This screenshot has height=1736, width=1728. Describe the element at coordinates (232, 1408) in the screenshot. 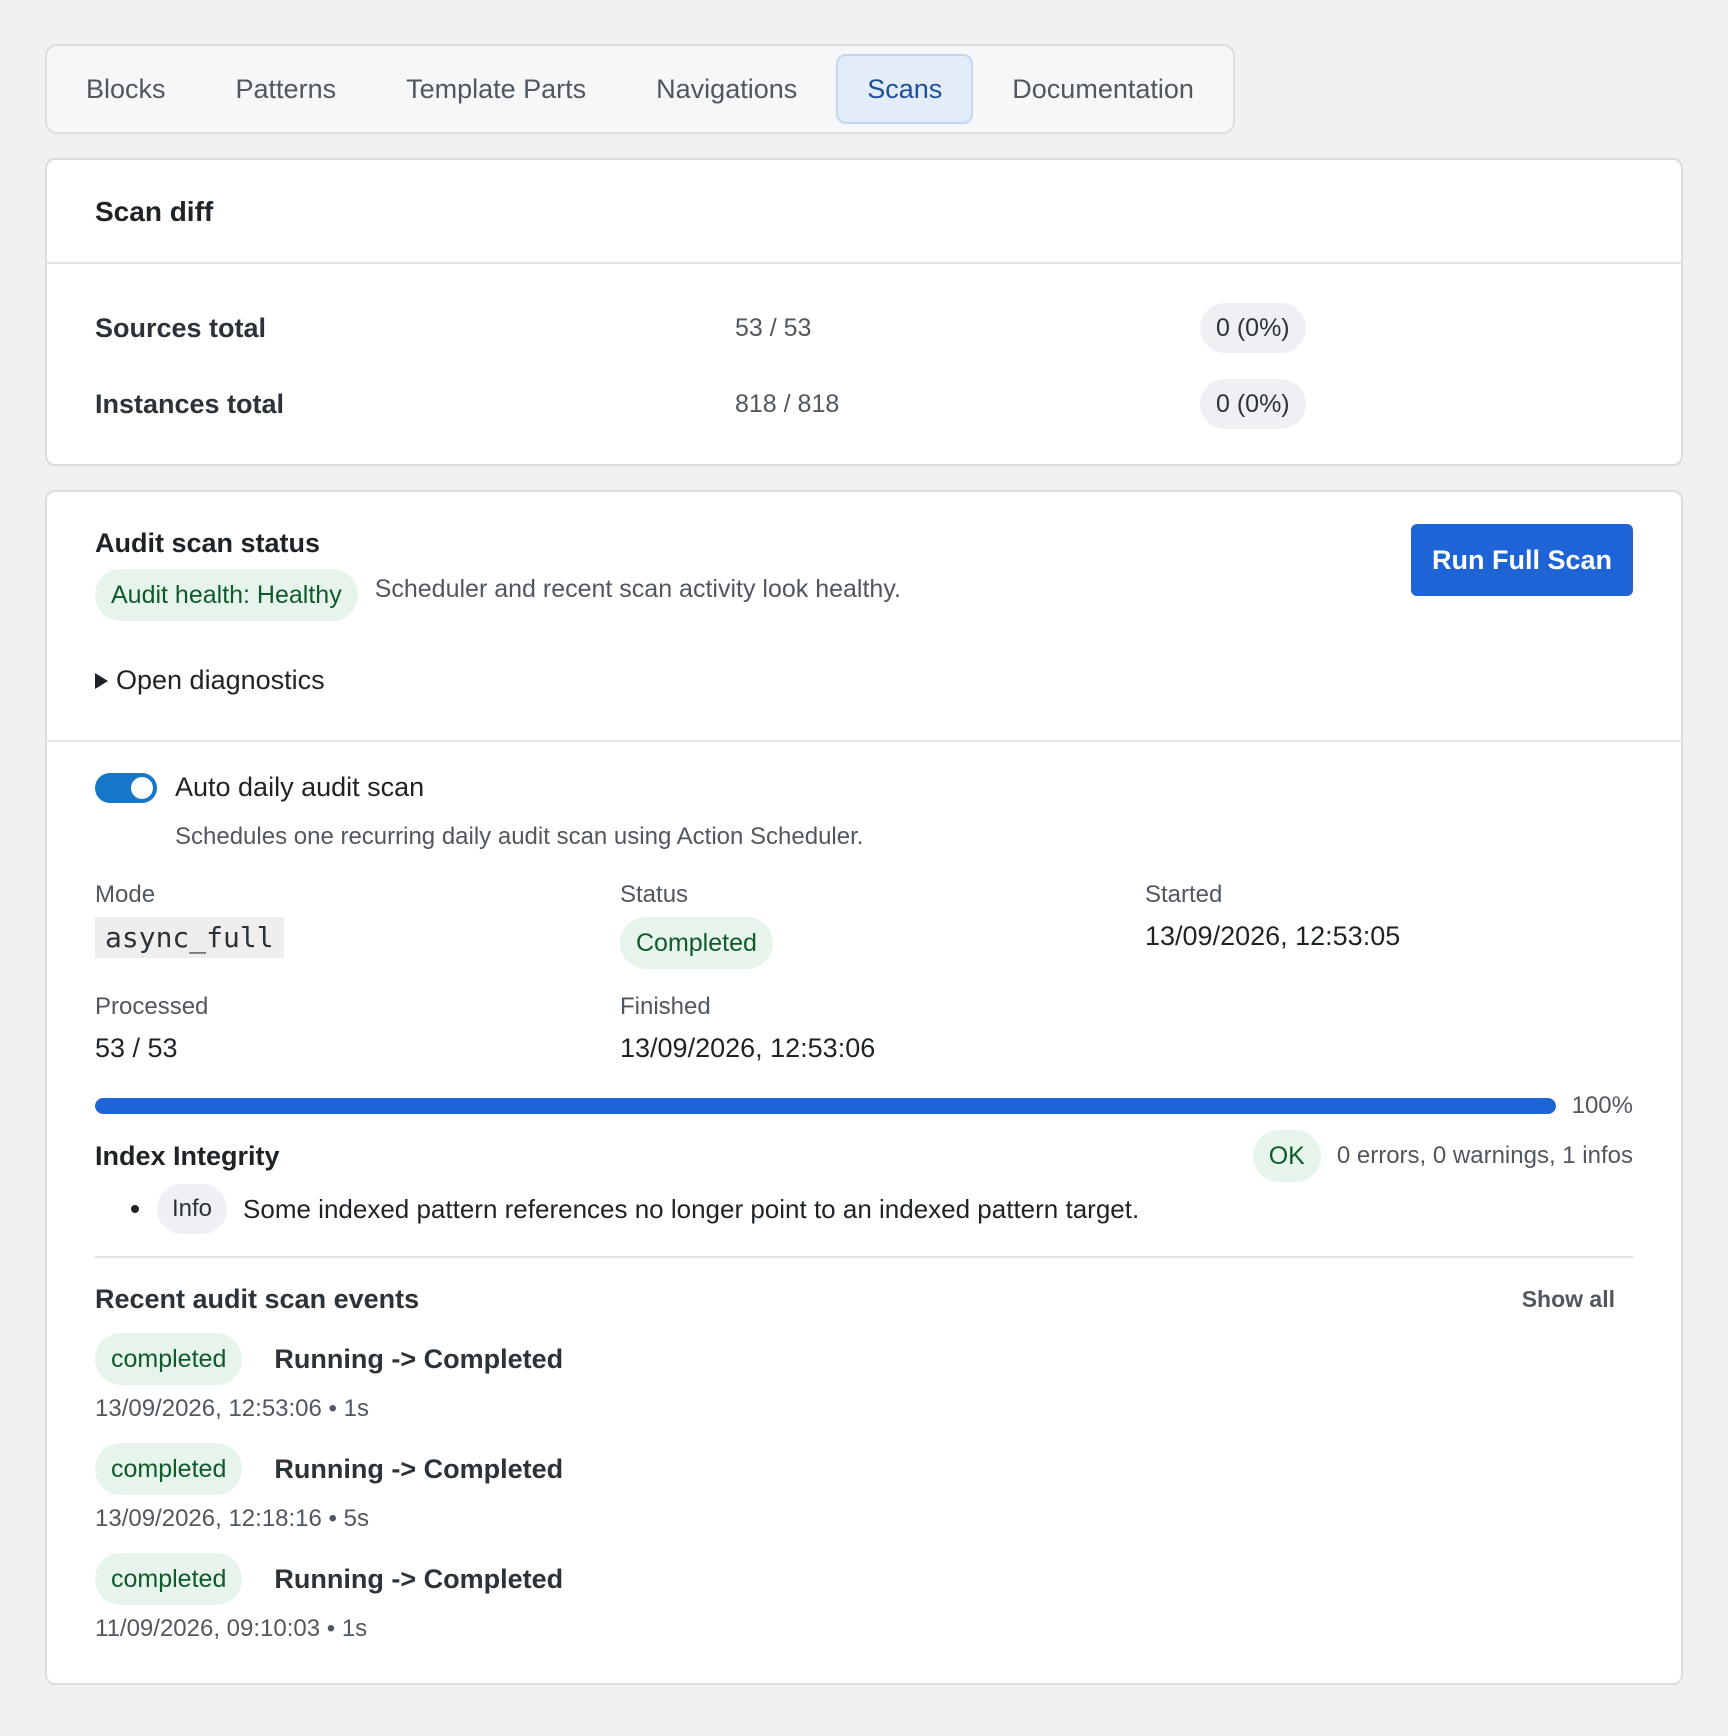

I see `event-meta: 13/09/2026, 12:53:06 • 1s` at that location.